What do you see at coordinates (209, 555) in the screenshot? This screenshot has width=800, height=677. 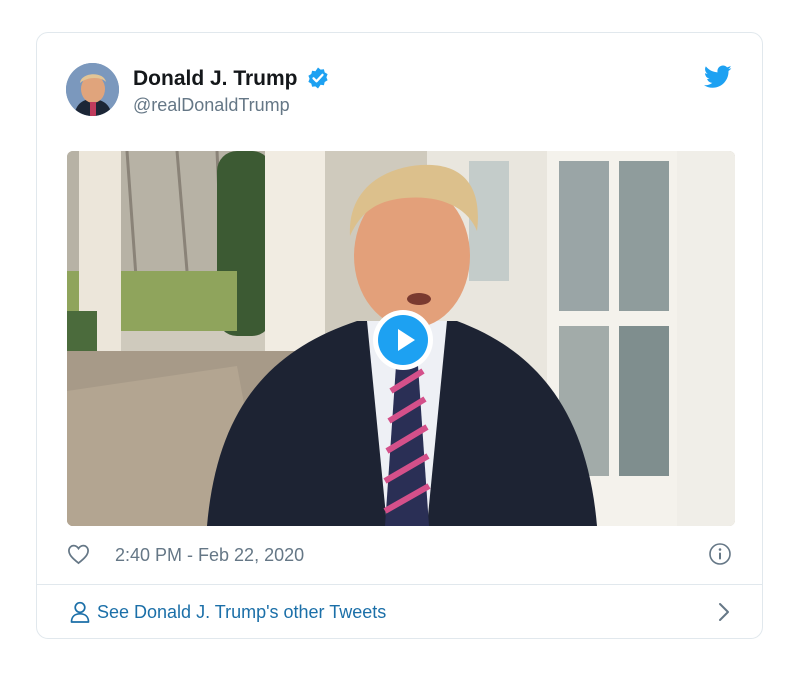 I see `tweet-timestamp: 2:40 PM - Feb 22, 2020` at bounding box center [209, 555].